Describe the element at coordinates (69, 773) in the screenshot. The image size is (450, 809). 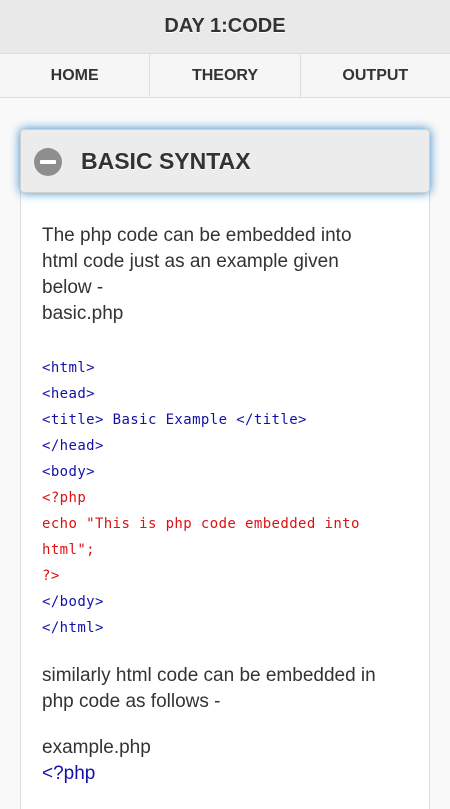
I see `example-code-start: <?php` at that location.